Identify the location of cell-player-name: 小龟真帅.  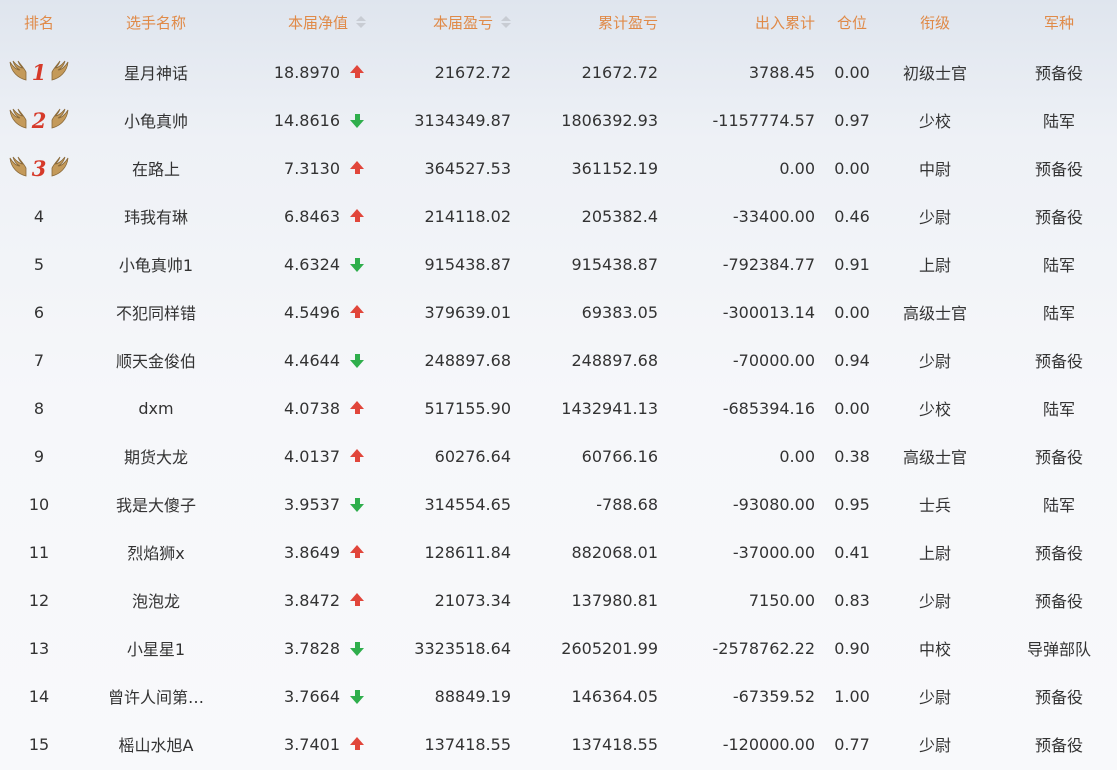
(156, 120).